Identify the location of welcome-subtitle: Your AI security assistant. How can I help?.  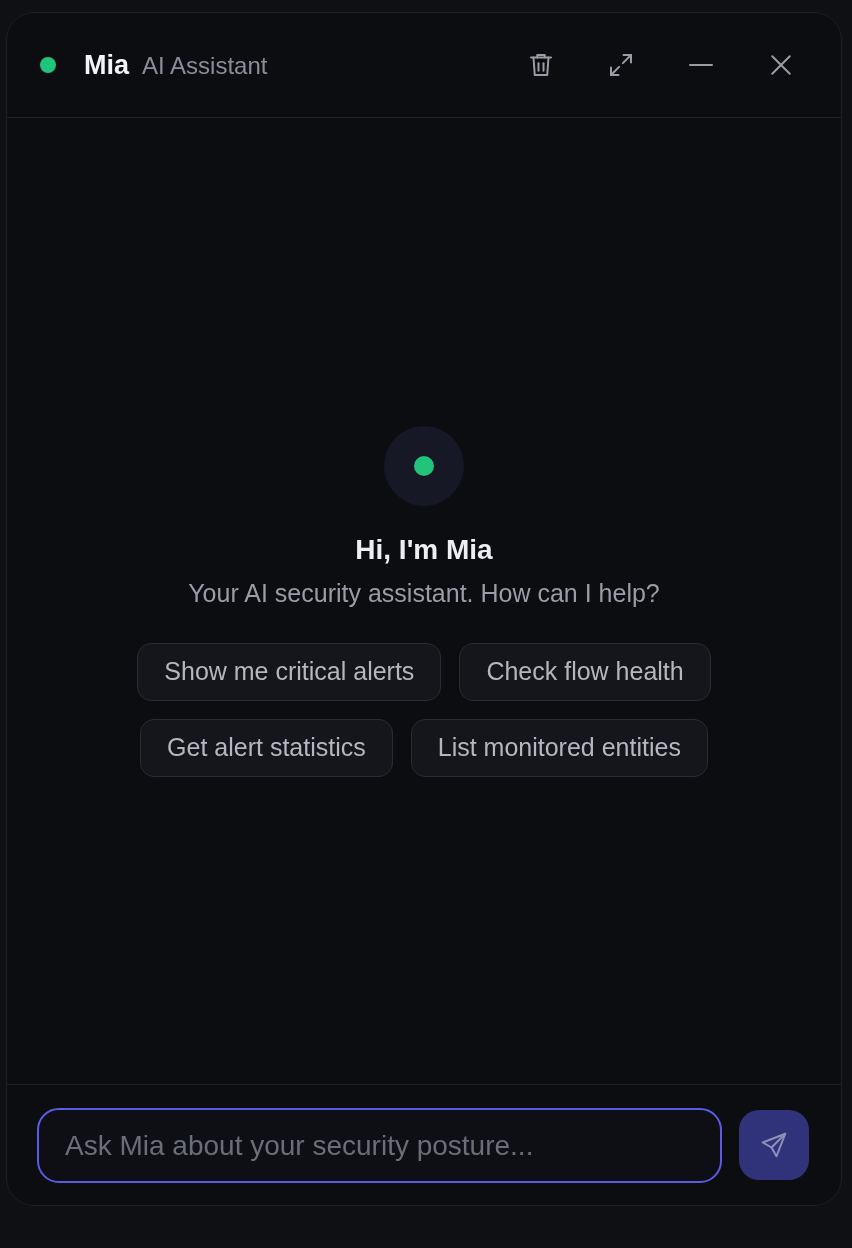
(424, 593).